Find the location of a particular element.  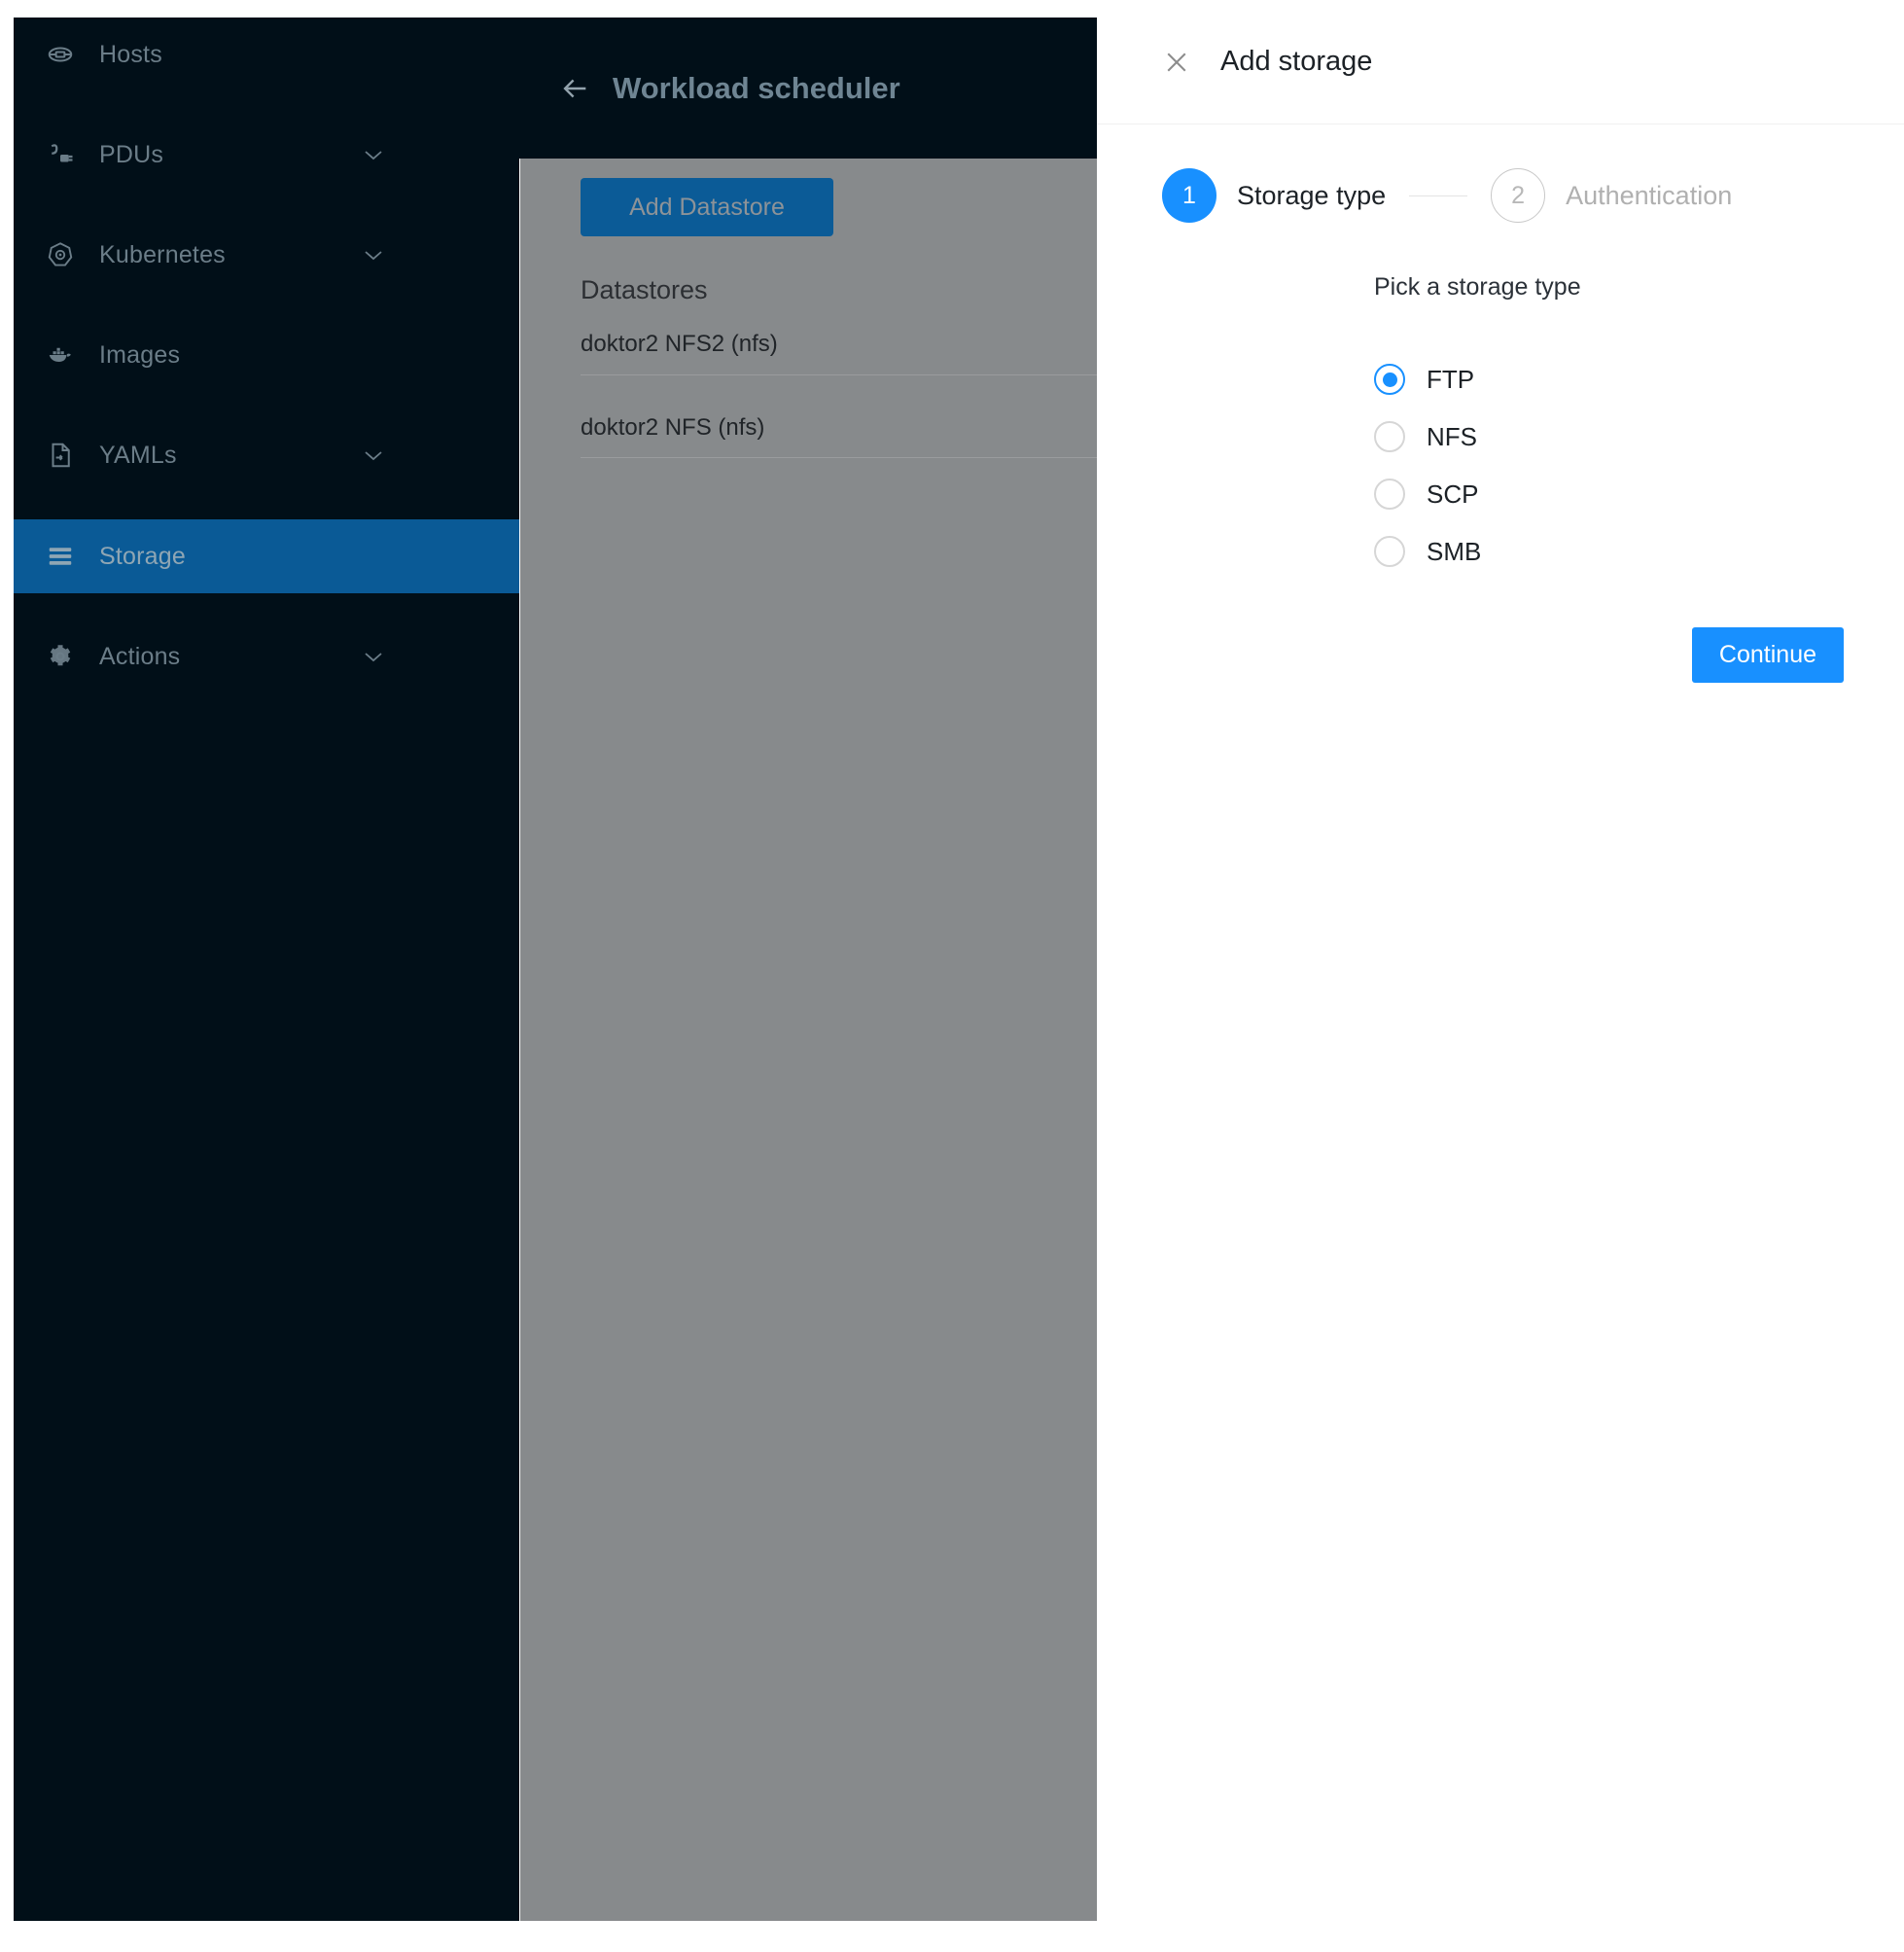

docker-whale-icon is located at coordinates (60, 355).